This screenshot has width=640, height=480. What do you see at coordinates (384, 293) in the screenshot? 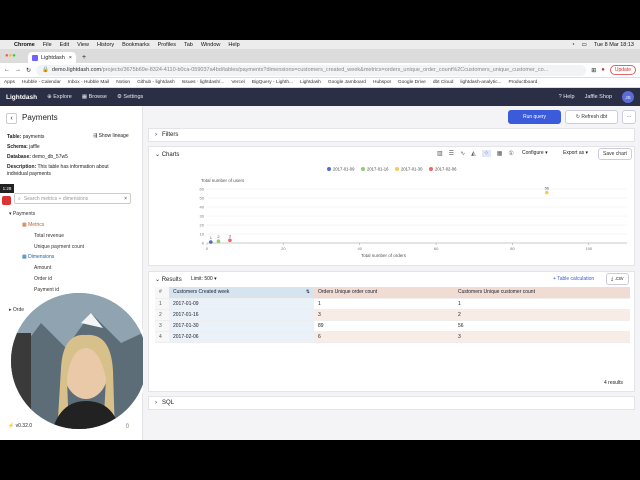
I see `column-header-order-count: Orders Unique order count` at bounding box center [384, 293].